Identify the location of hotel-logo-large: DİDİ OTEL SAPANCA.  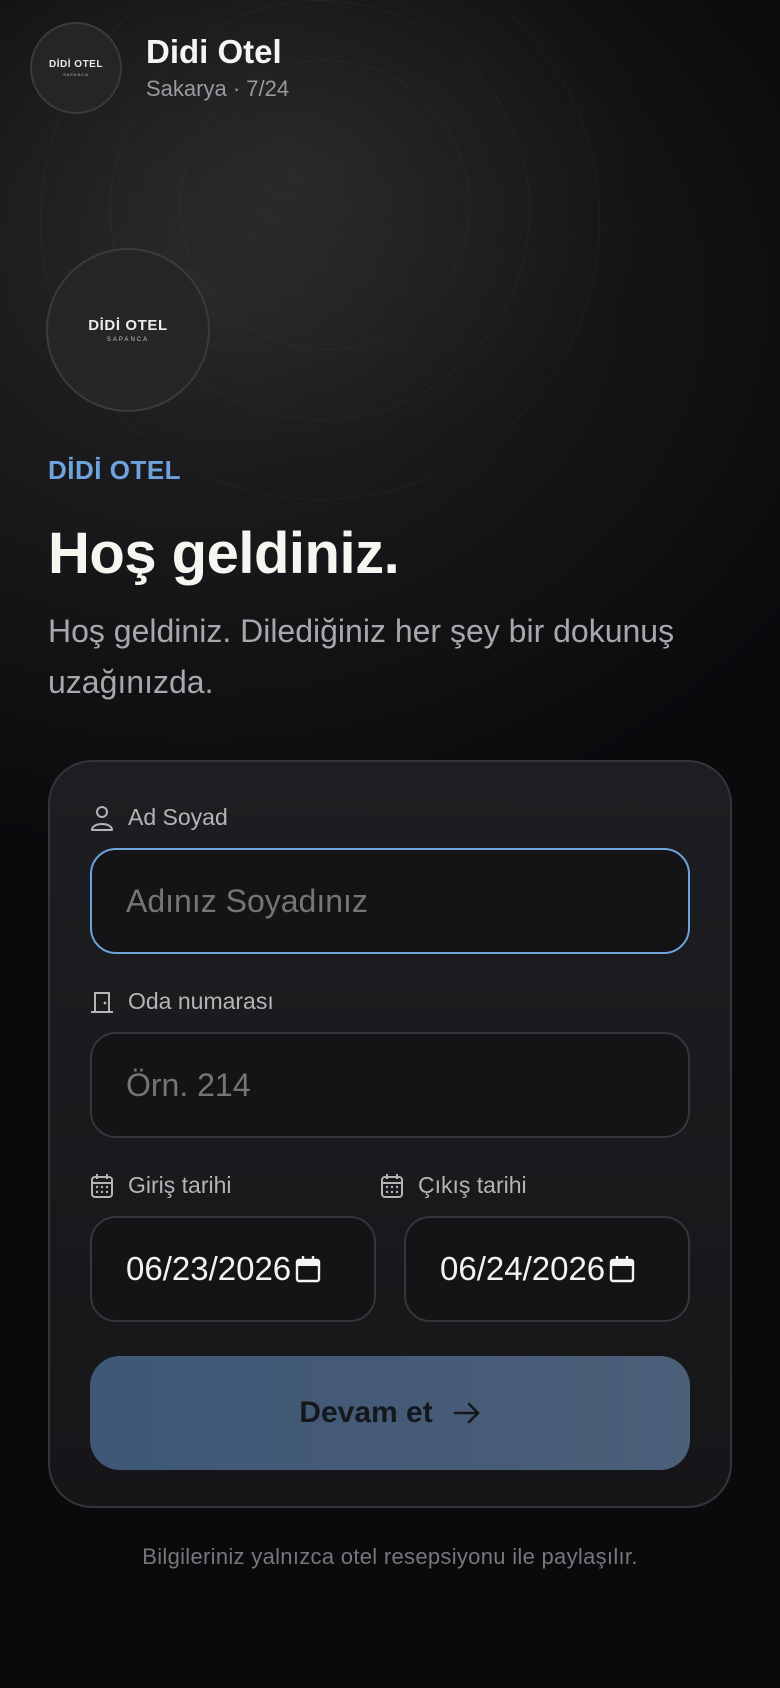
(128, 330).